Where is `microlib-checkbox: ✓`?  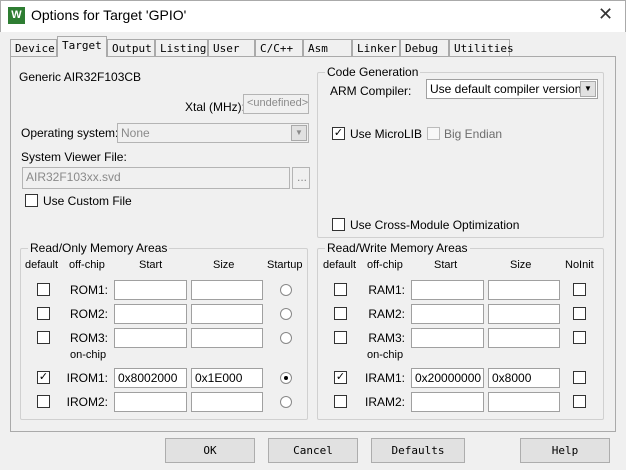
microlib-checkbox: ✓ is located at coordinates (338, 133).